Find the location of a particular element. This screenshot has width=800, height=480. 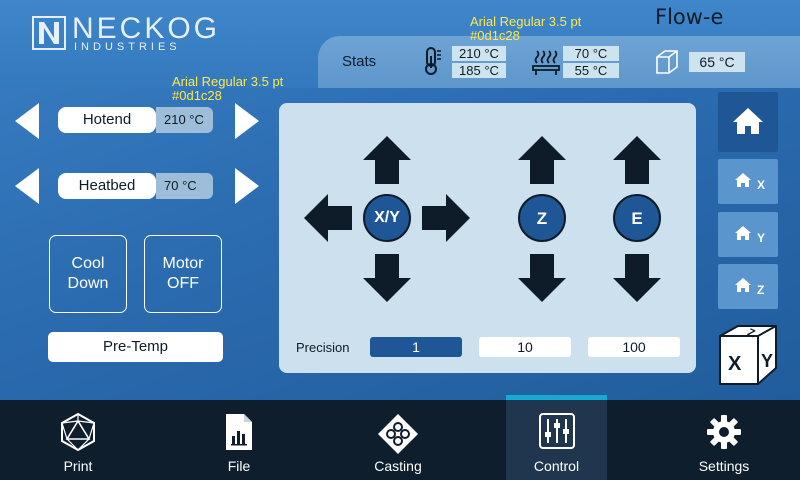

nav-print: Print is located at coordinates (78, 440).